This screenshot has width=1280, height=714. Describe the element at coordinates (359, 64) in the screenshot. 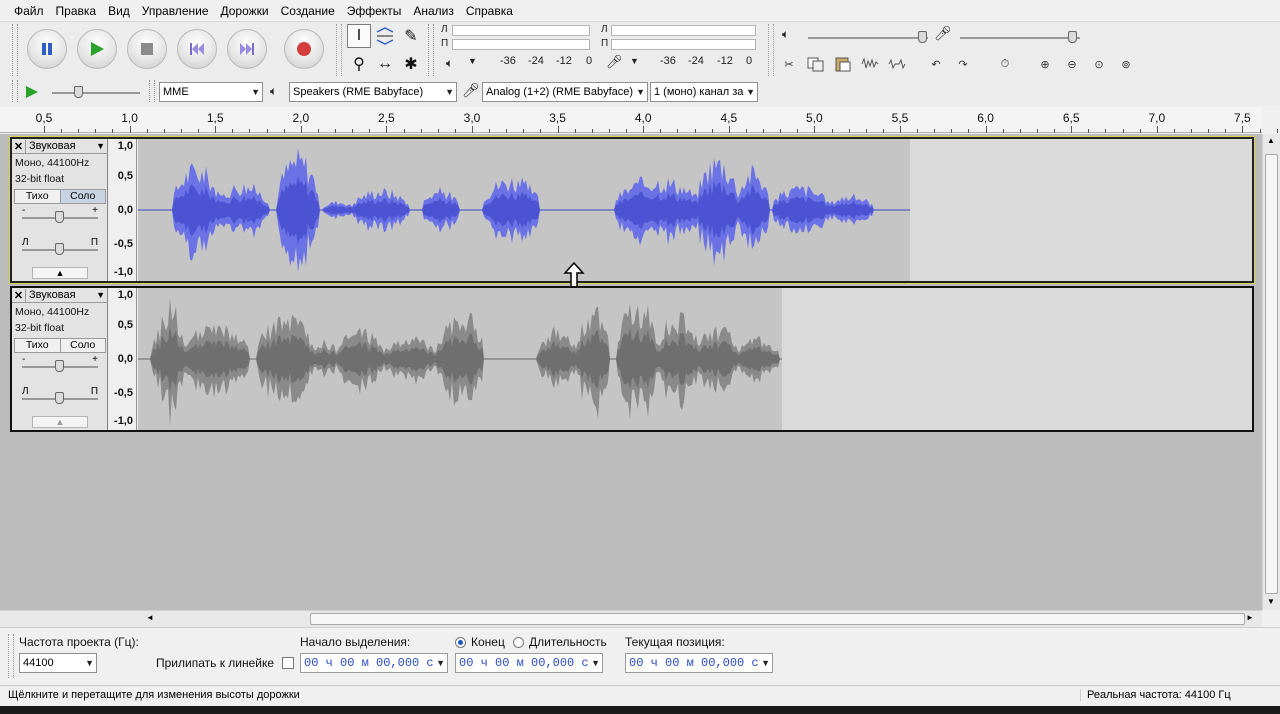

I see `zoom-tool: ⚲` at that location.